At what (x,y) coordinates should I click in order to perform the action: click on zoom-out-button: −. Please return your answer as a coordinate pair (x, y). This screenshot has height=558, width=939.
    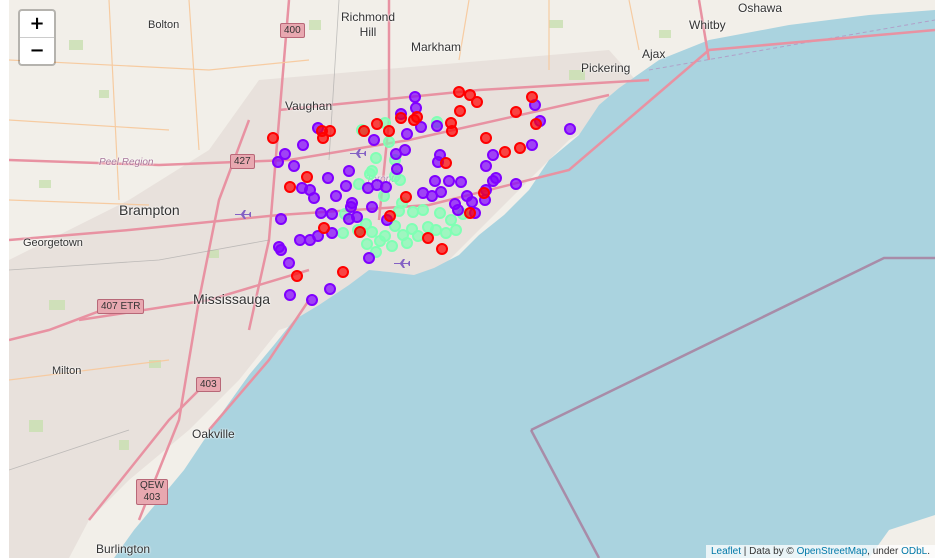
    Looking at the image, I should click on (37, 50).